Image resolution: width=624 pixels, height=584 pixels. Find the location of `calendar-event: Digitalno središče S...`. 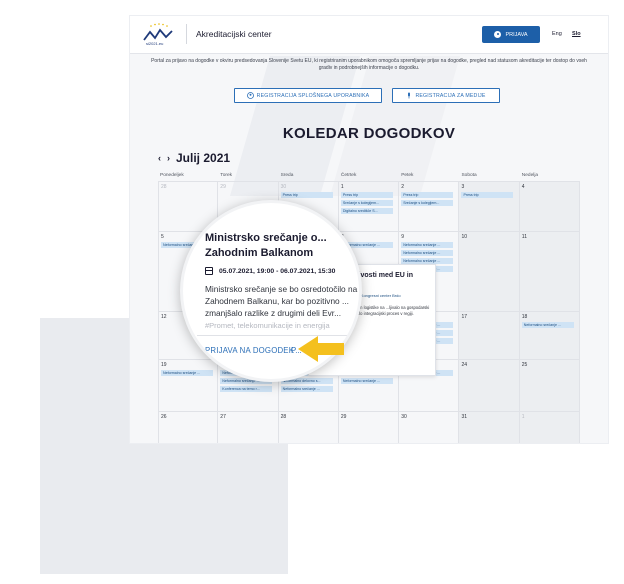

calendar-event: Digitalno središče S... is located at coordinates (366, 211).